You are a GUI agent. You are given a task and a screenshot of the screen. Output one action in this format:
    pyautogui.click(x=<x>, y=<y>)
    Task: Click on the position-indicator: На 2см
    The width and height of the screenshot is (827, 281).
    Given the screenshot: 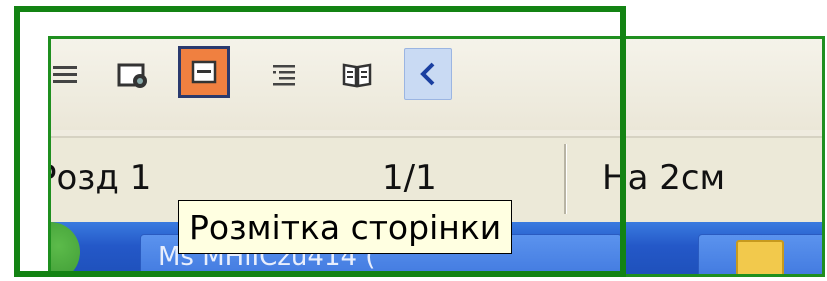 What is the action you would take?
    pyautogui.click(x=664, y=178)
    